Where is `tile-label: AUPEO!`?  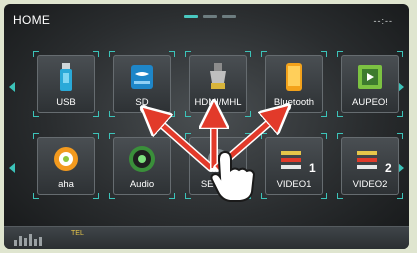 tile-label: AUPEO! is located at coordinates (370, 102).